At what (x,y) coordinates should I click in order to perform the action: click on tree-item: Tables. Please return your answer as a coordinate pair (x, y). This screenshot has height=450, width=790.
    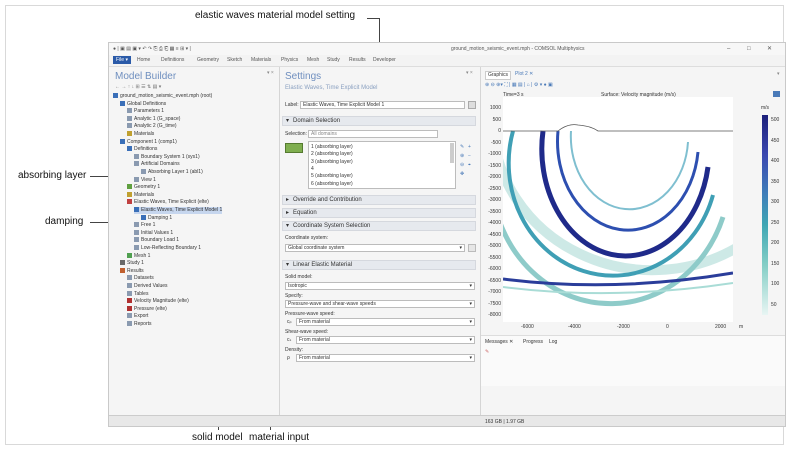
    Looking at the image, I should click on (137, 294).